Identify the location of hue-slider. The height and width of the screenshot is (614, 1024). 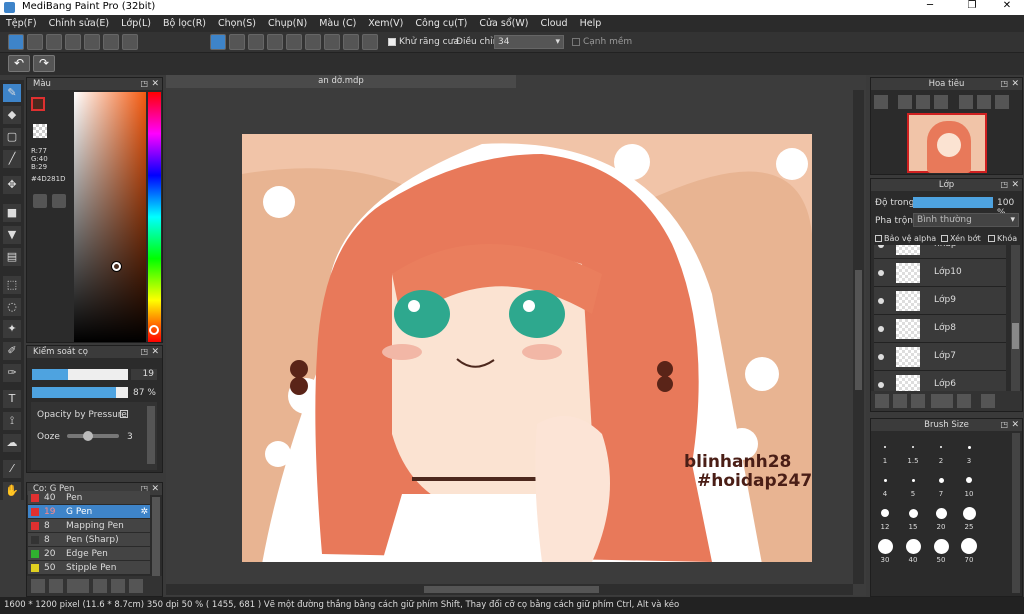
(154, 217).